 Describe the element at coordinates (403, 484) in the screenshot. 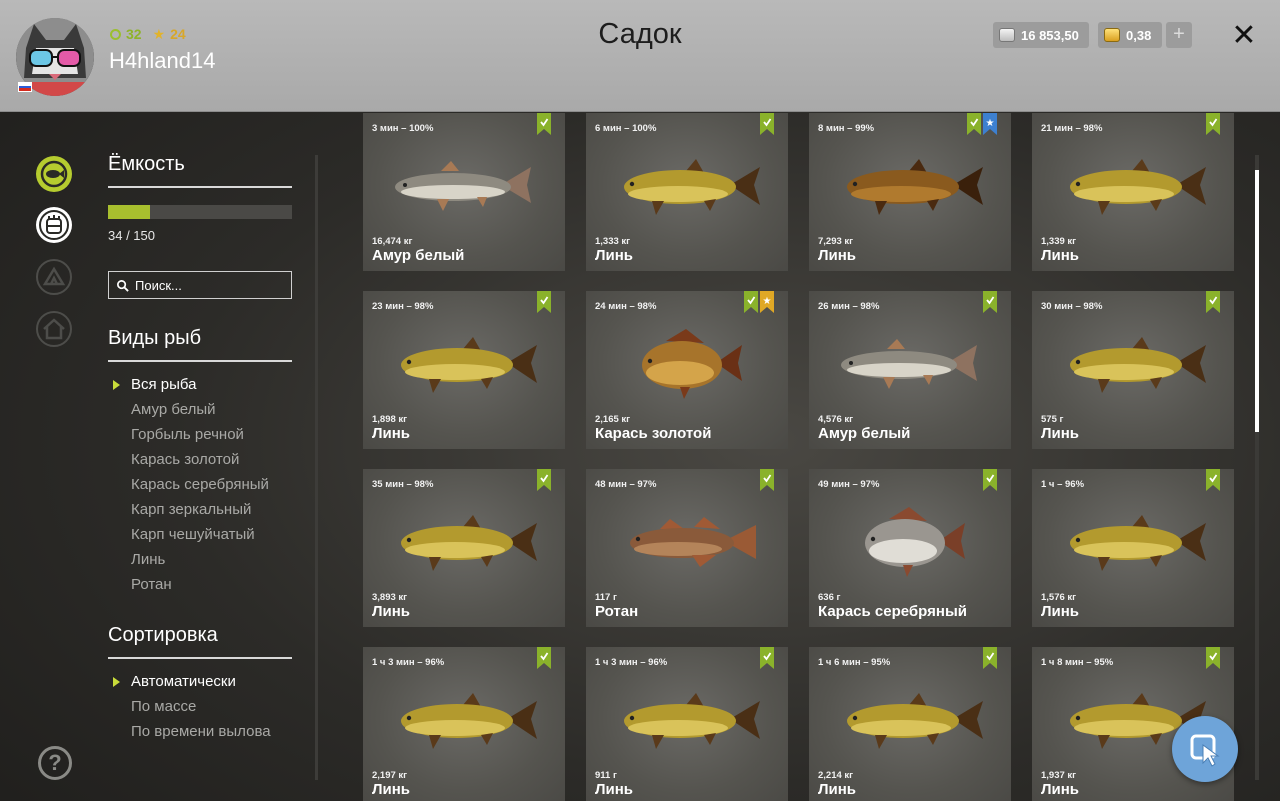

I see `catch-time: 35 мин – 98%` at that location.